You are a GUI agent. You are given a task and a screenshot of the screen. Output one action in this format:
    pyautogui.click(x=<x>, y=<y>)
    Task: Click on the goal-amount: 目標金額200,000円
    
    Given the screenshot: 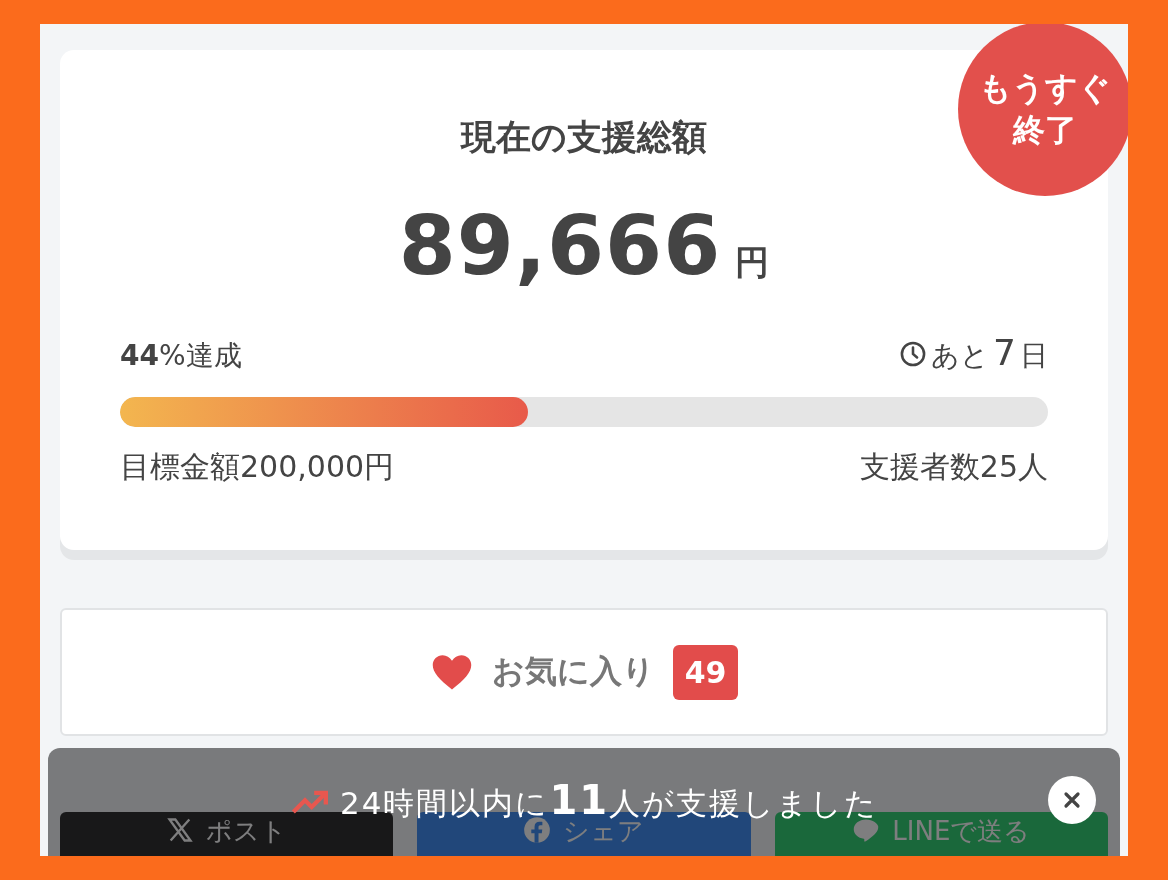 What is the action you would take?
    pyautogui.click(x=257, y=467)
    